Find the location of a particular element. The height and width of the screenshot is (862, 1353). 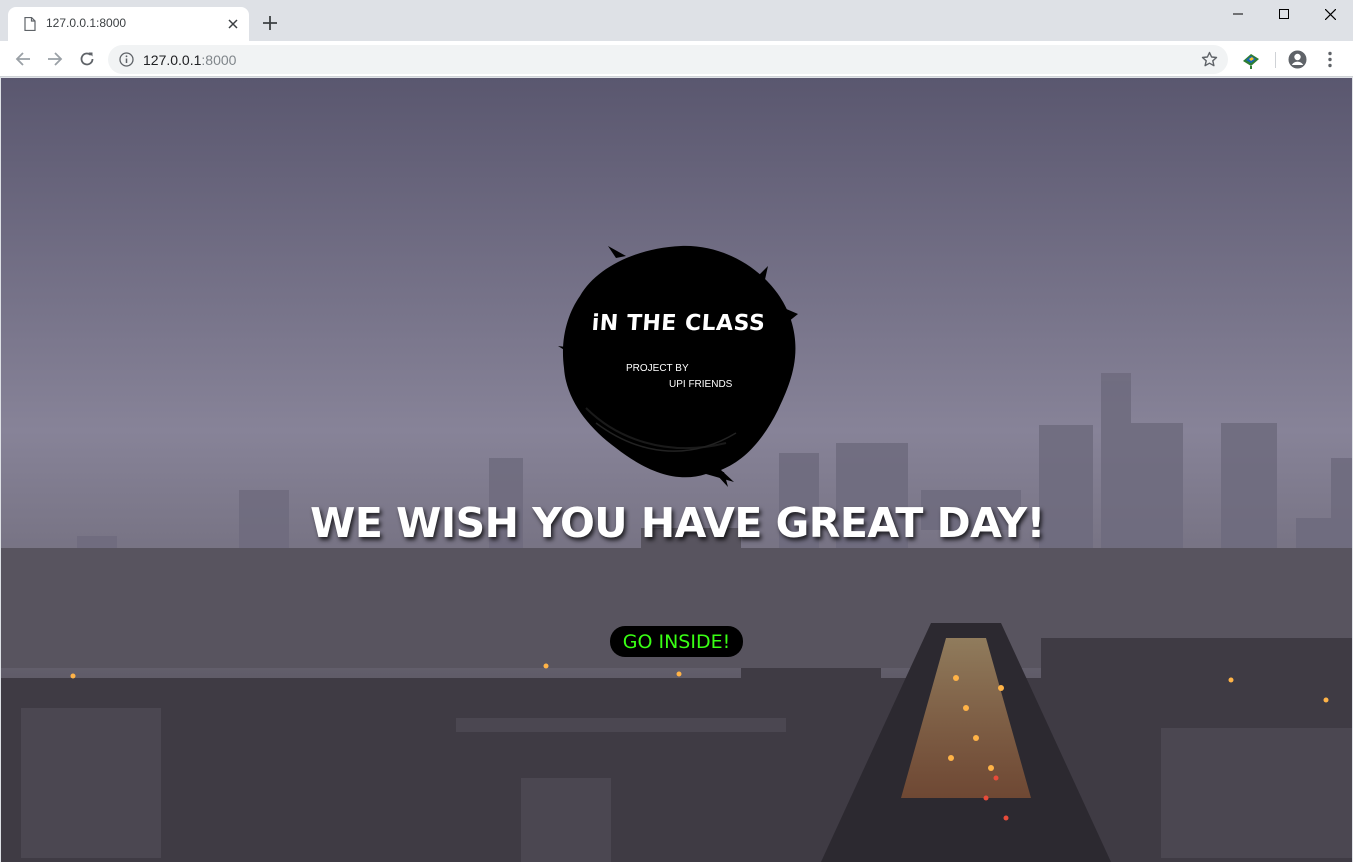

new-tab-plus-icon is located at coordinates (270, 23).